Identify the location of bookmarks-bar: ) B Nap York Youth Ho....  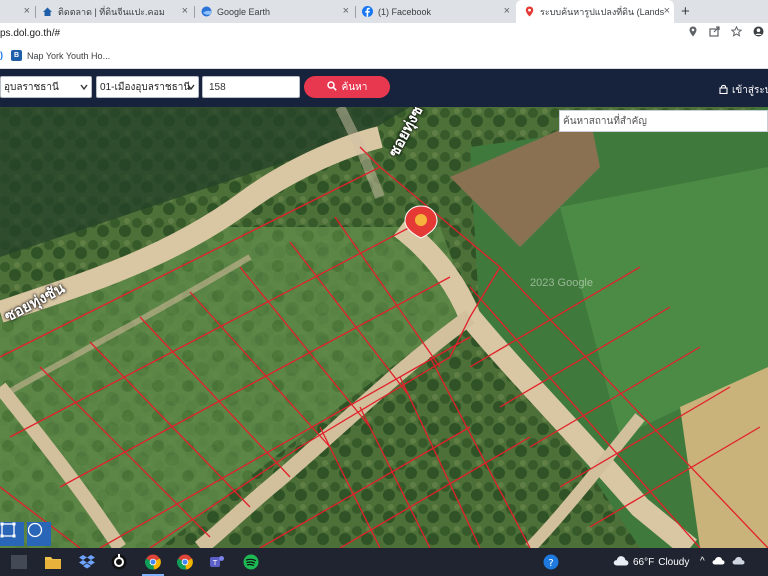
(384, 57).